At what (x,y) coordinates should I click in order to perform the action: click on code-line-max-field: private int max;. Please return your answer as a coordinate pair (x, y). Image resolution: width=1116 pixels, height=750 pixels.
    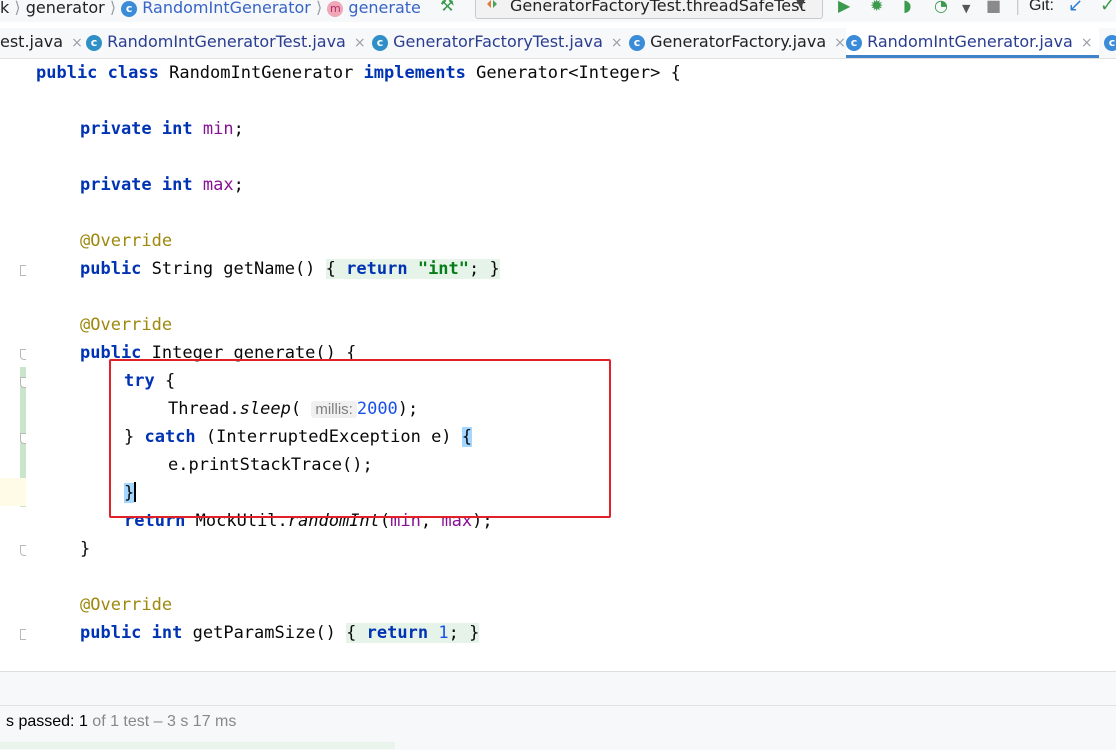
    Looking at the image, I should click on (162, 185).